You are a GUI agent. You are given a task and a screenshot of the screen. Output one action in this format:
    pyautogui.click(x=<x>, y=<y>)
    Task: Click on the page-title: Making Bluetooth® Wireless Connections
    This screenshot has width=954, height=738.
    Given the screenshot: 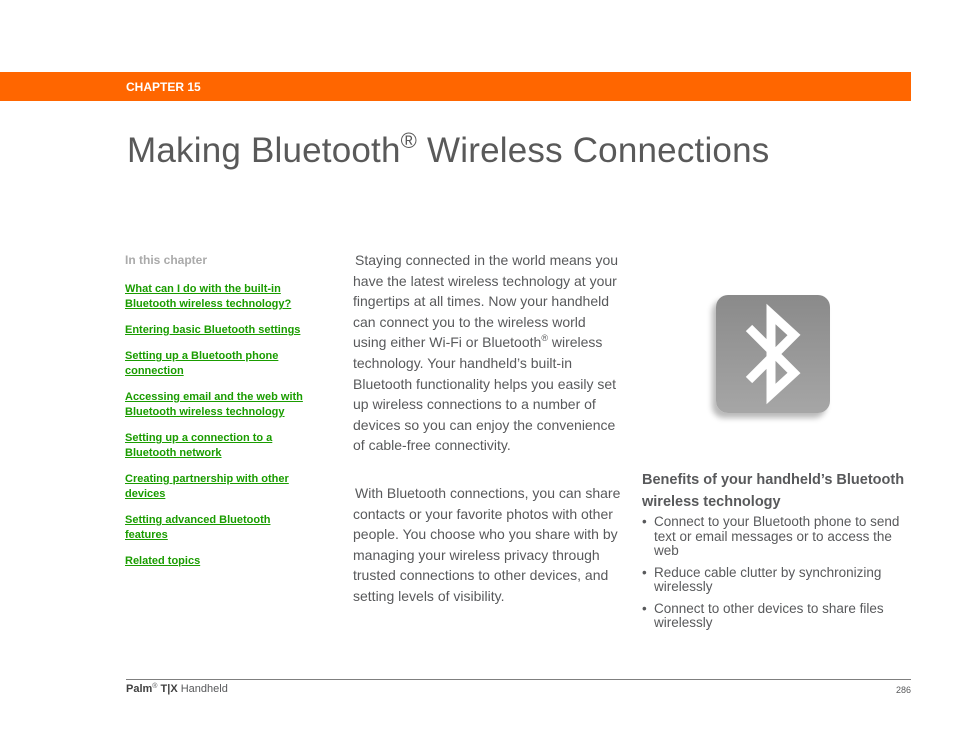 What is the action you would take?
    pyautogui.click(x=448, y=149)
    